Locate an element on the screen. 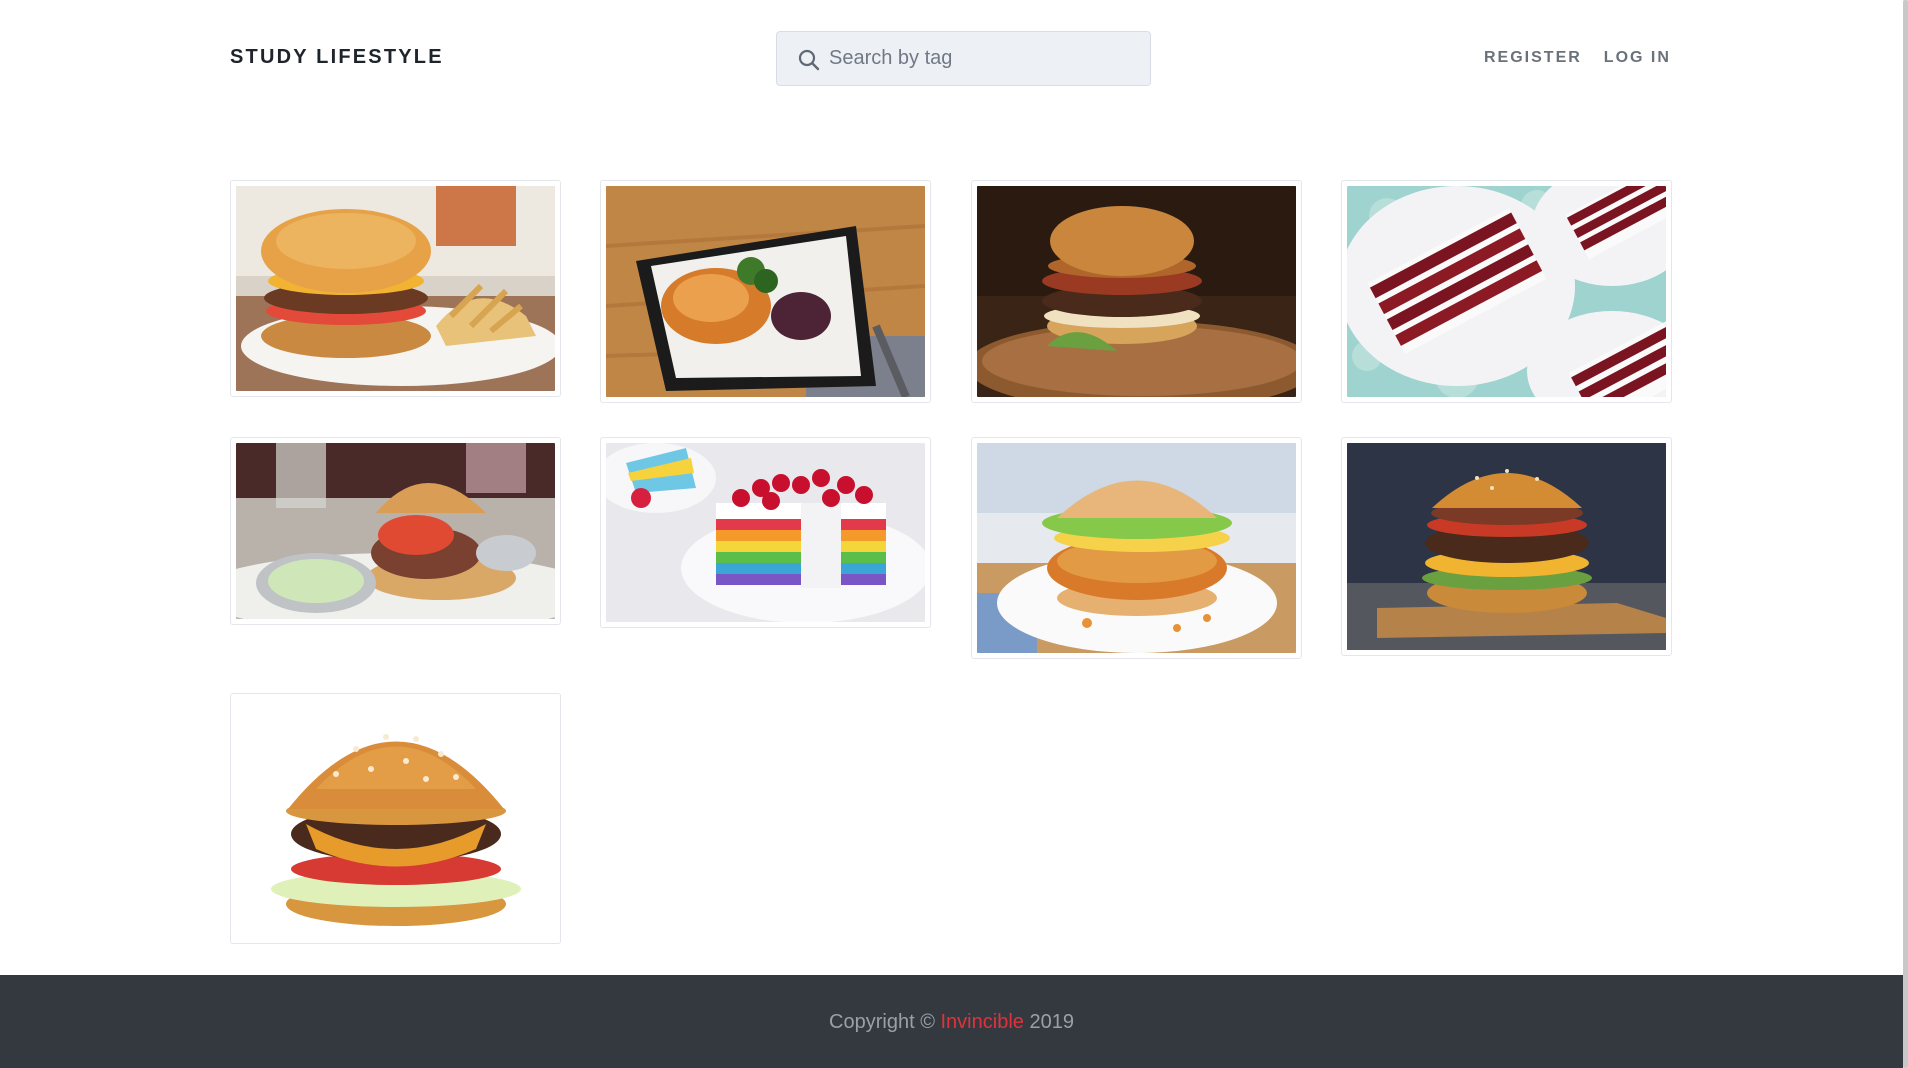  copyright-text: Copyright © Invincible 2019 is located at coordinates (951, 1022).